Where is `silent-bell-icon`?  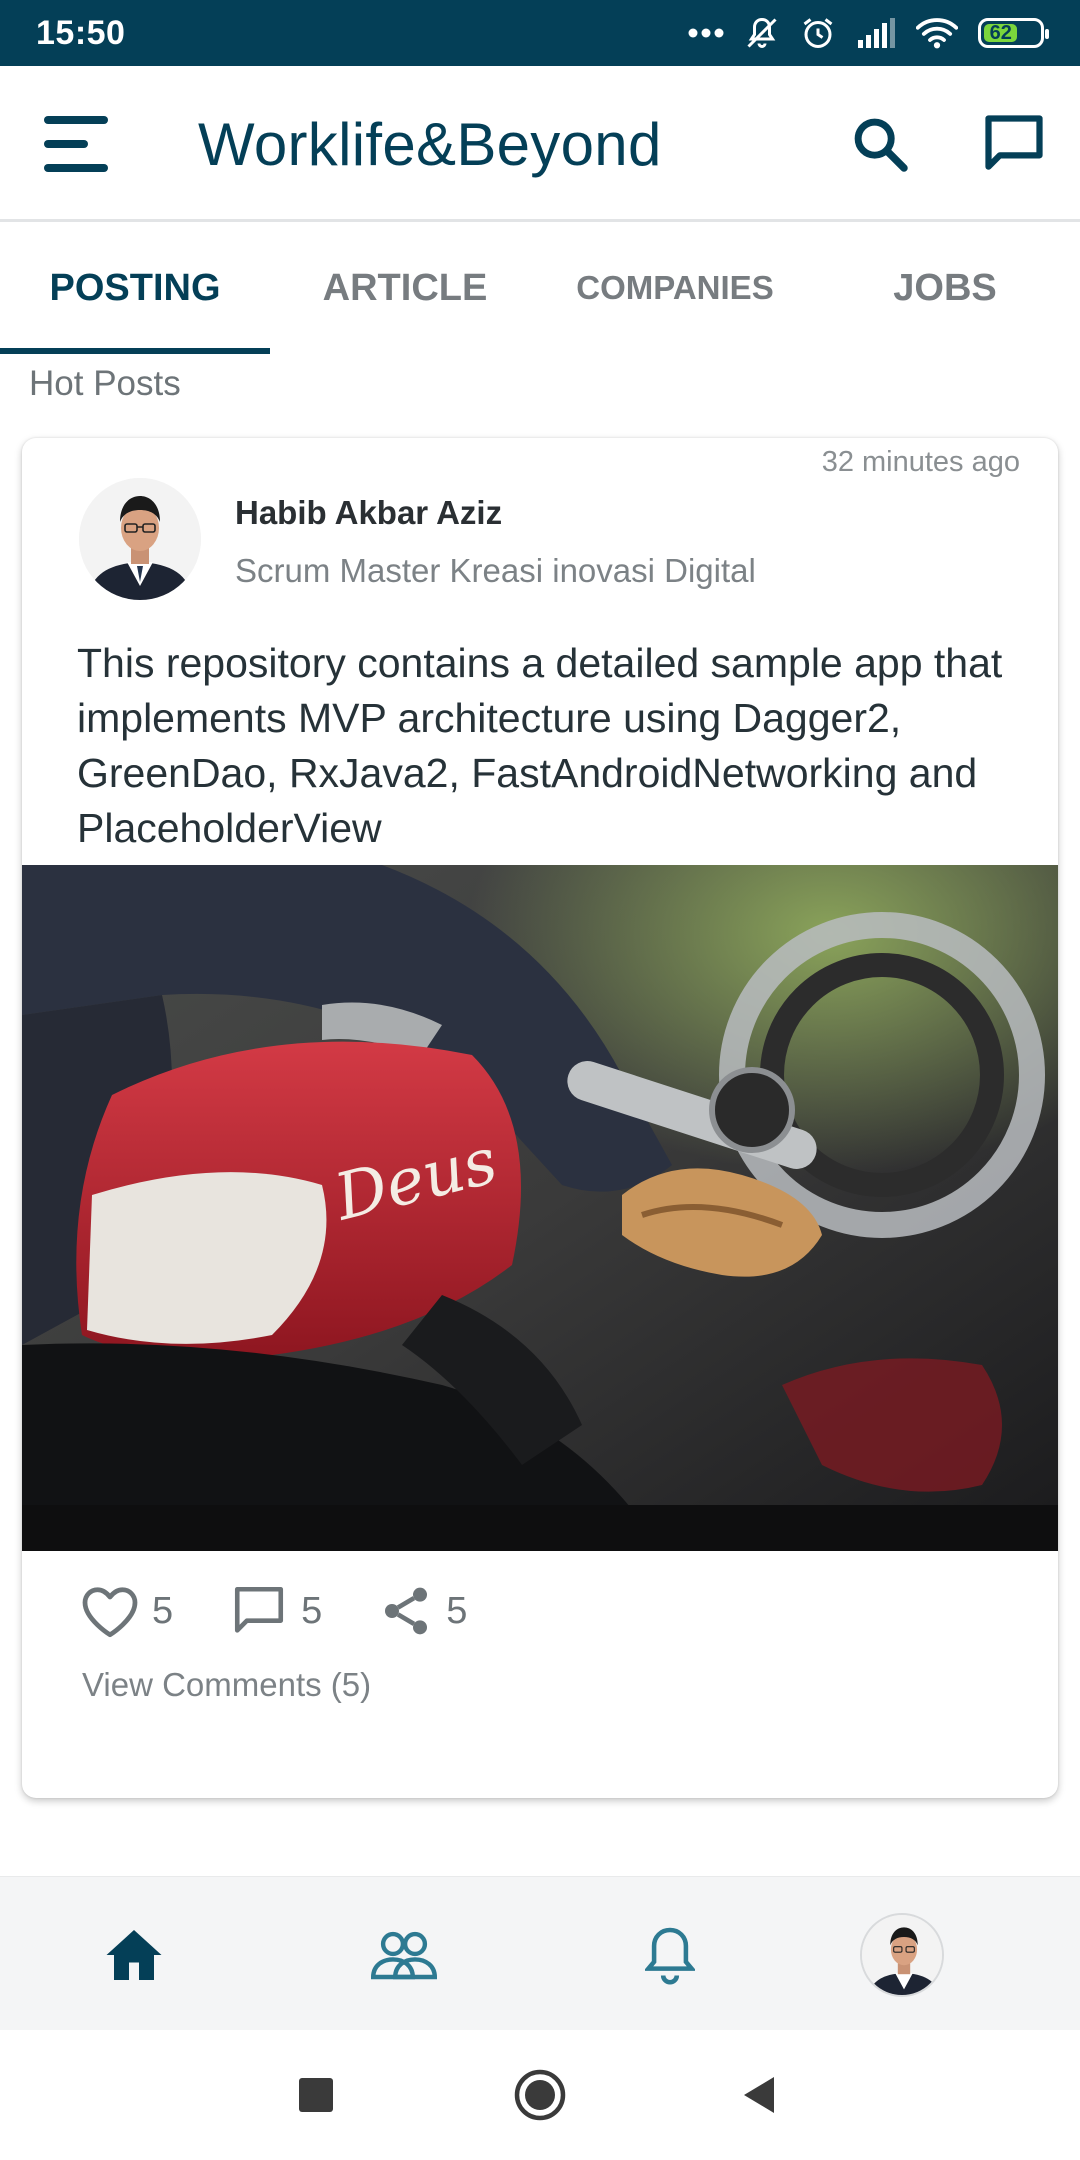 silent-bell-icon is located at coordinates (762, 32).